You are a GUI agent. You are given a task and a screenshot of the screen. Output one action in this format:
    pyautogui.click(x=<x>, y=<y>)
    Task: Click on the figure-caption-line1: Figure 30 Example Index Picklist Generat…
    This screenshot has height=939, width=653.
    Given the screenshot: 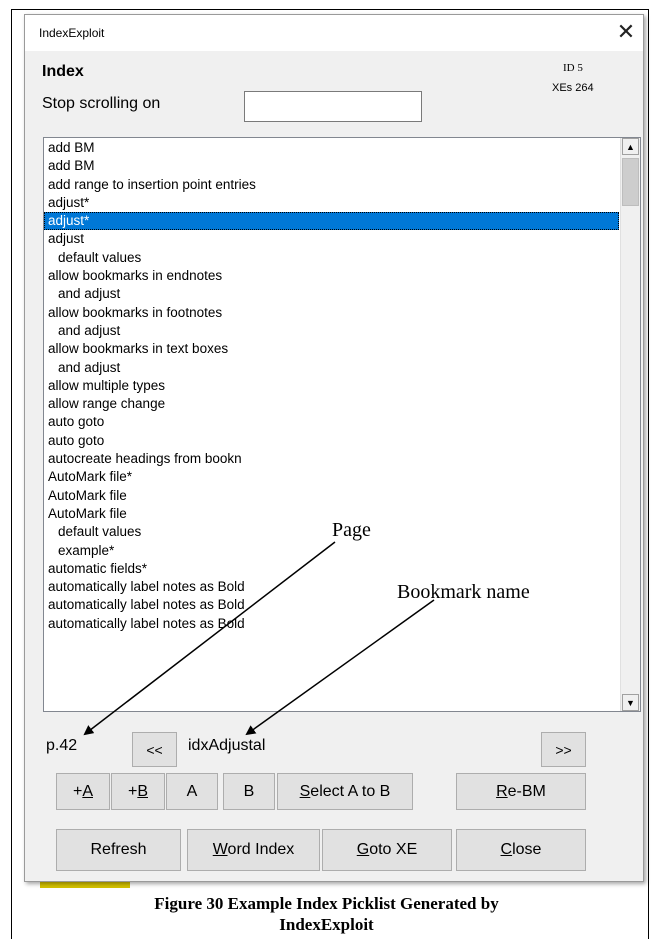 What is the action you would take?
    pyautogui.click(x=326, y=903)
    